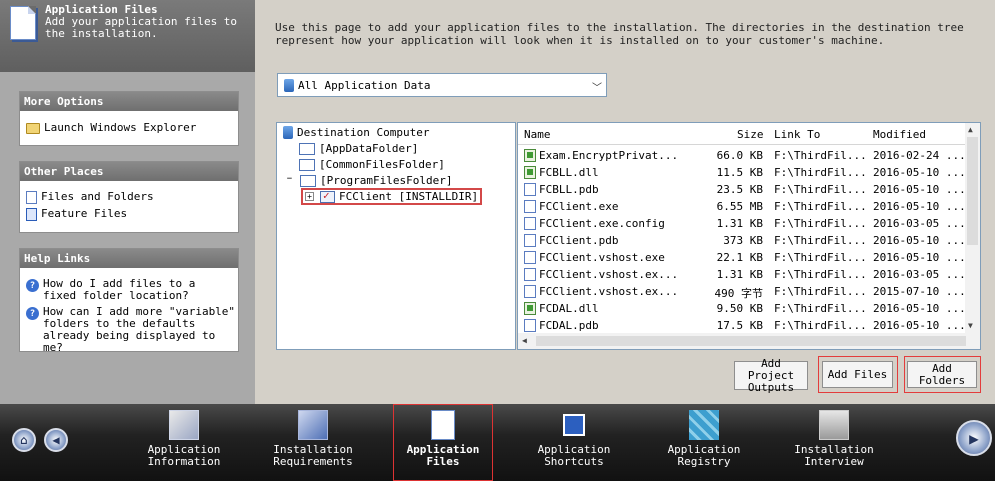 This screenshot has width=995, height=481. What do you see at coordinates (111, 128) in the screenshot?
I see `launch-windows-explorer-link: Launch Windows Explorer` at bounding box center [111, 128].